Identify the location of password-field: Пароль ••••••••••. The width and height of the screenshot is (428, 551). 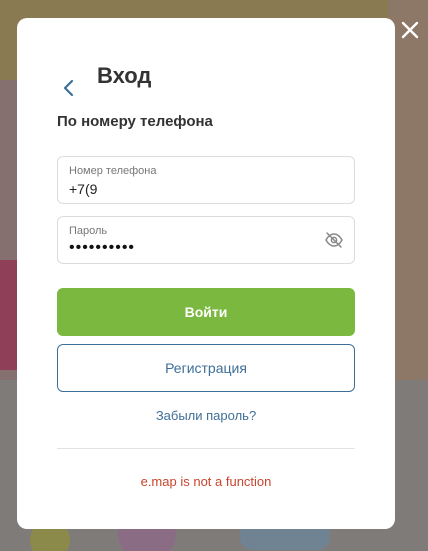
(206, 240).